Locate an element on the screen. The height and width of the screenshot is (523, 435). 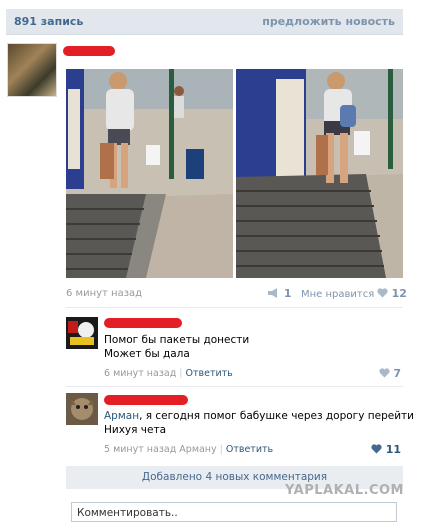
comment-line: Помог бы пакеты донести is located at coordinates (177, 340).